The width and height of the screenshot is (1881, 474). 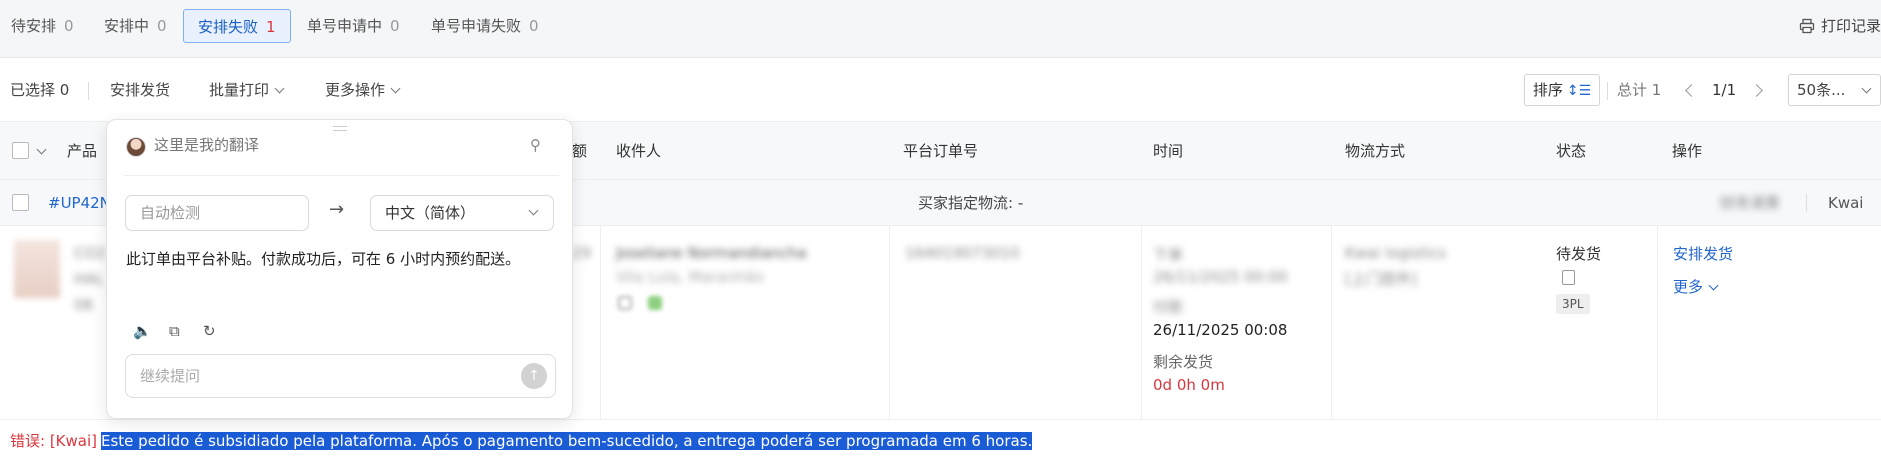 I want to click on target-language-value: 中文（简体）, so click(x=430, y=213).